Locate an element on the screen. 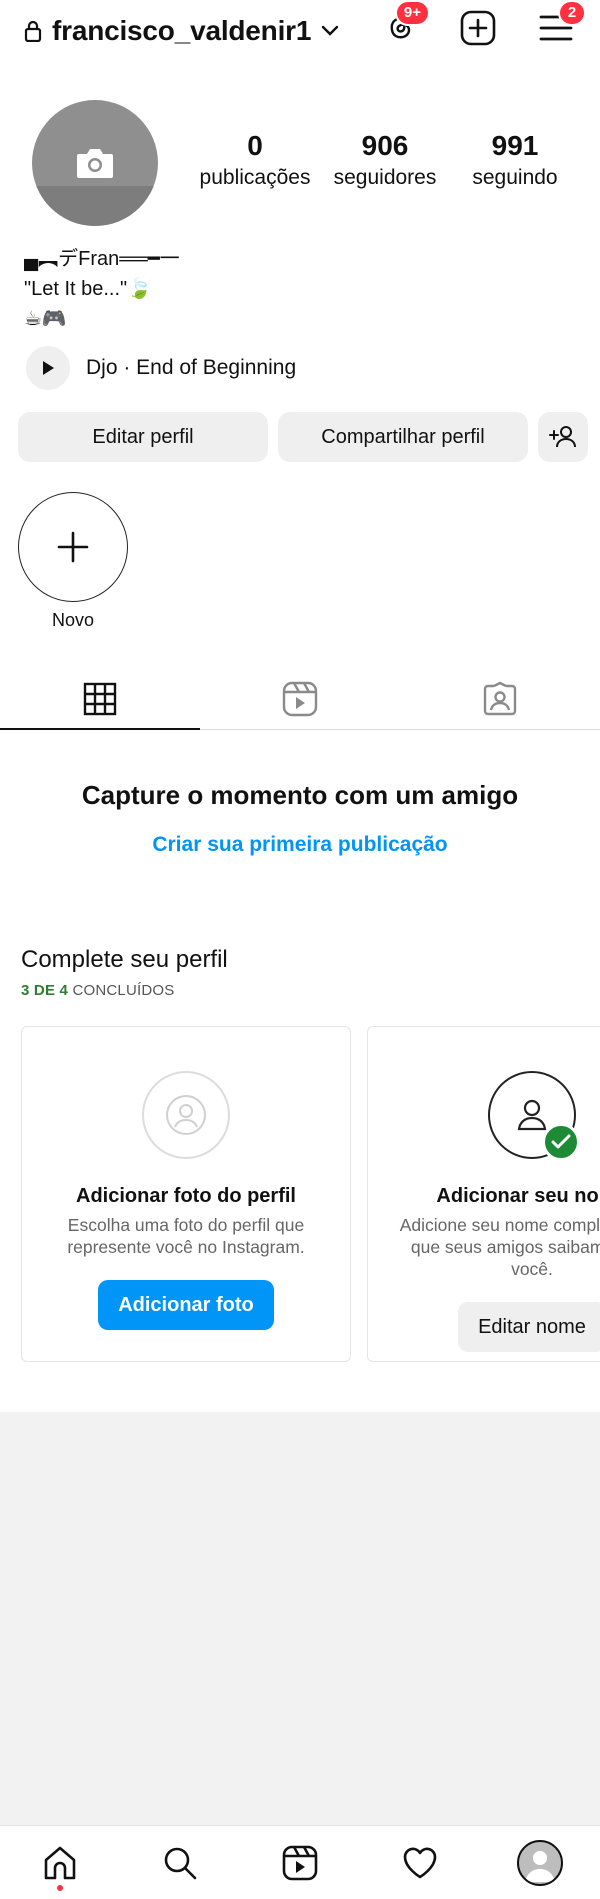  plus-square-icon is located at coordinates (478, 28).